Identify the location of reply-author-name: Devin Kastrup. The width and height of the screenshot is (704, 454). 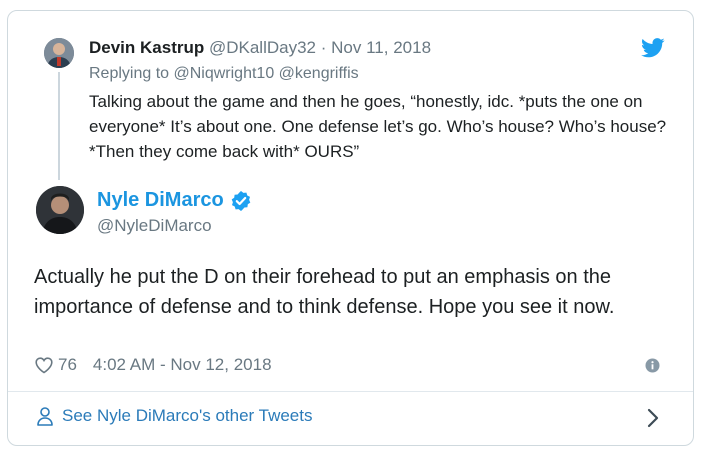
(146, 47).